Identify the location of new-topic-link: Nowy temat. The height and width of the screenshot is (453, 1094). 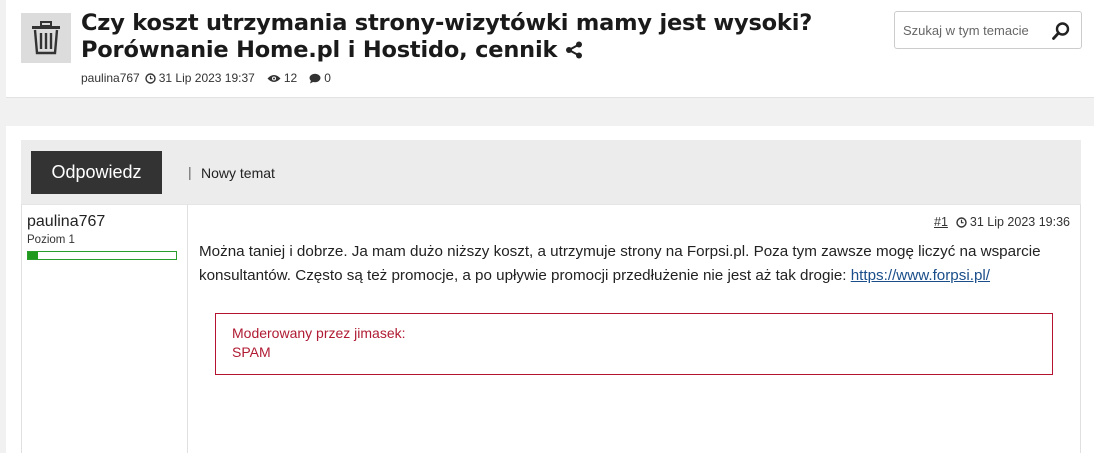
(238, 173).